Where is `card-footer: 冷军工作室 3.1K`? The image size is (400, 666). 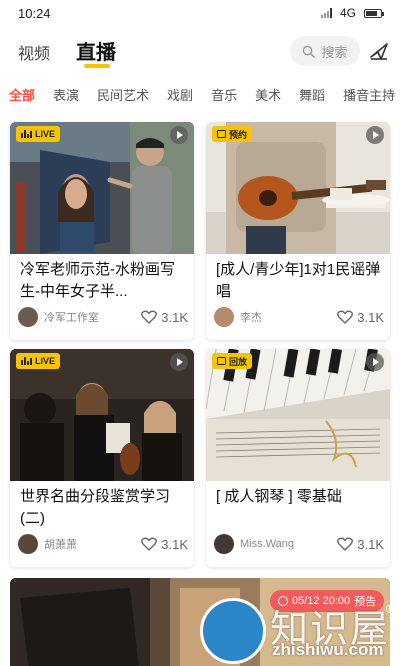
card-footer: 冷军工作室 3.1K is located at coordinates (103, 317).